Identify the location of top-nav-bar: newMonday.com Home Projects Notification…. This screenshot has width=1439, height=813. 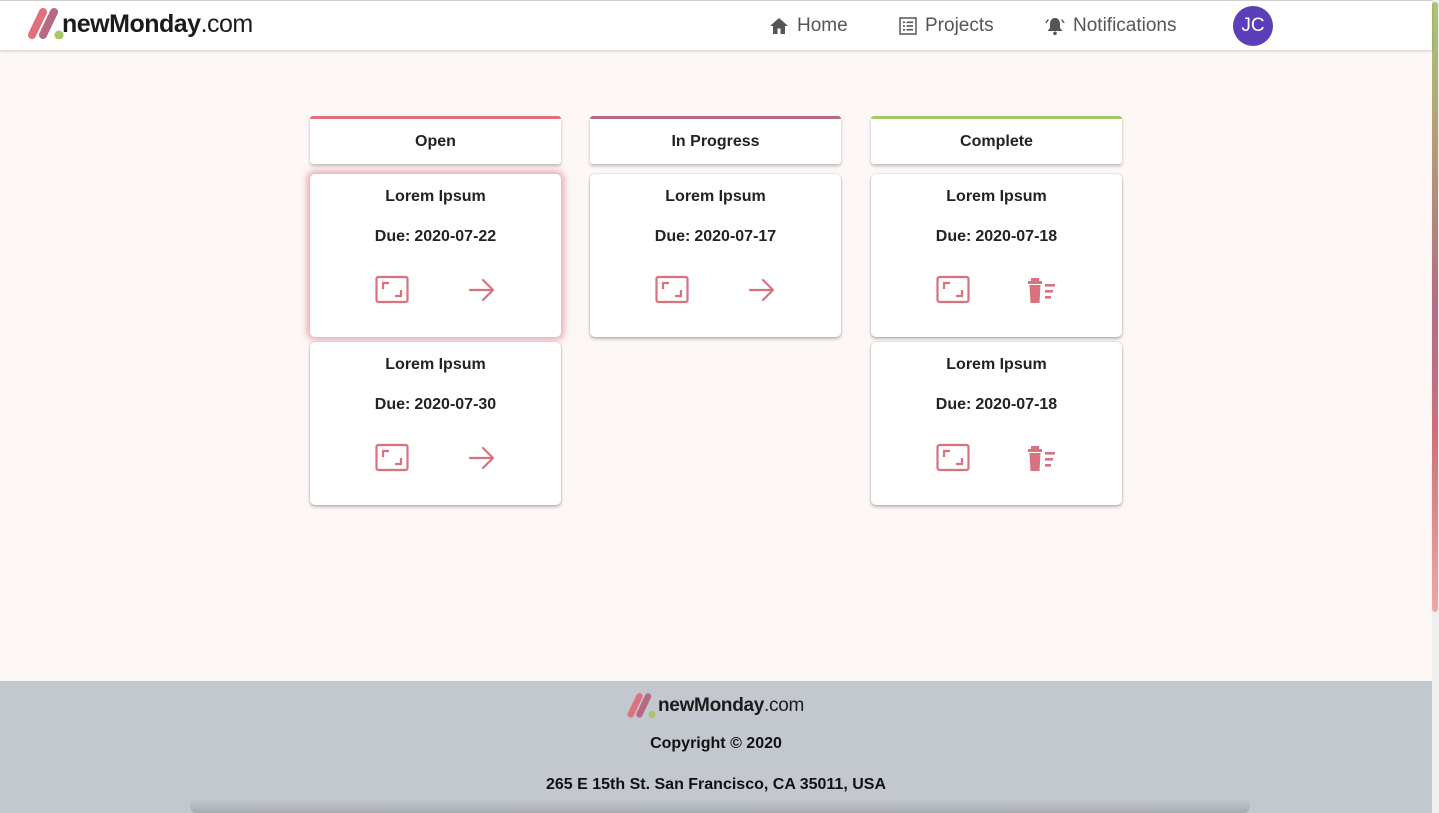
(716, 25).